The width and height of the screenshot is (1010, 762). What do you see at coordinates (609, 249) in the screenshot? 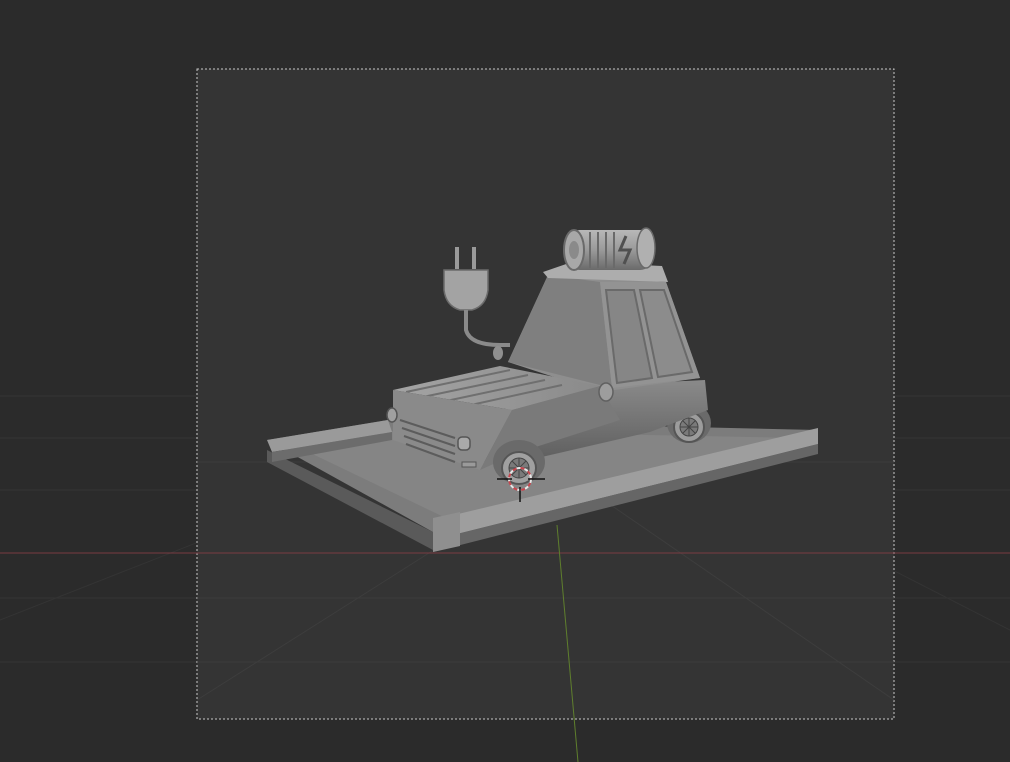
I see `battery-model` at bounding box center [609, 249].